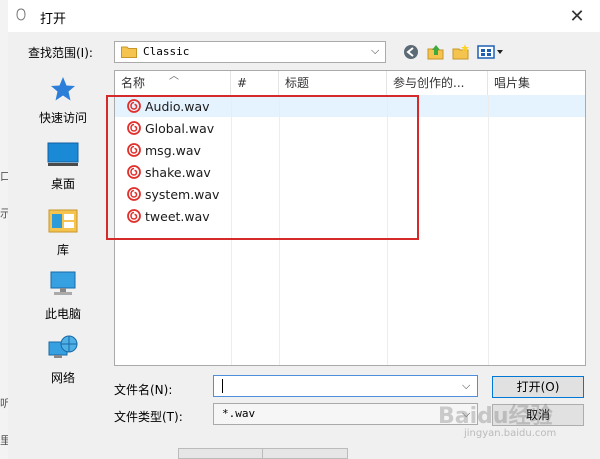 This screenshot has width=600, height=459. What do you see at coordinates (536, 83) in the screenshot?
I see `column-album: 唱片集` at bounding box center [536, 83].